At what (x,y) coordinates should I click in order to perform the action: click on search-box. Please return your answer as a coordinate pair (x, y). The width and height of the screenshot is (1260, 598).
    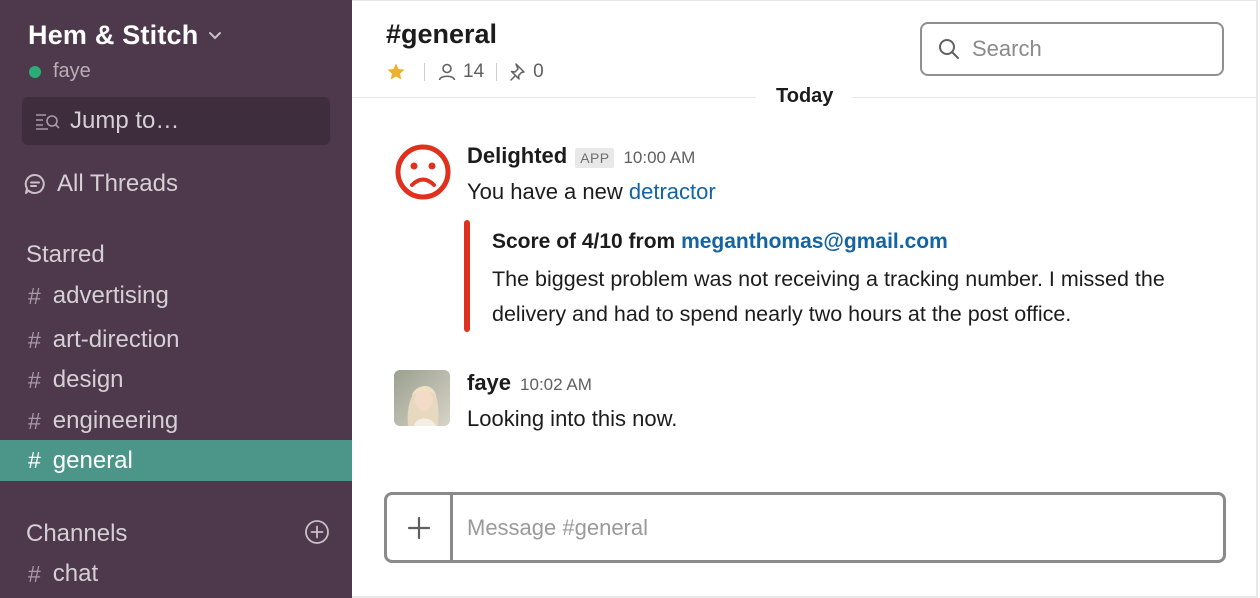
    Looking at the image, I should click on (1072, 49).